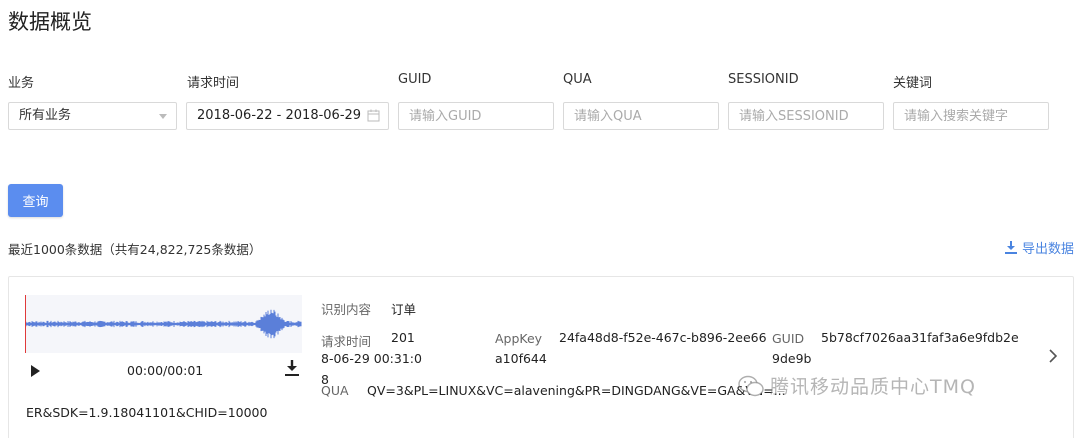 This screenshot has width=1080, height=438. I want to click on qua-input, so click(646, 116).